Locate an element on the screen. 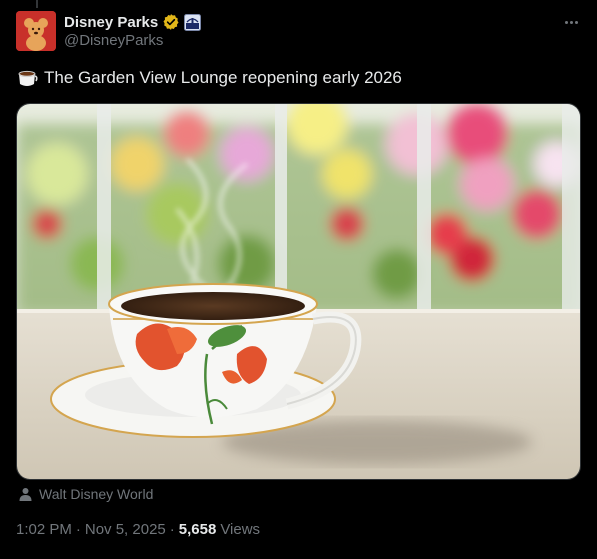 The width and height of the screenshot is (597, 559). post-time: 1:02 PM is located at coordinates (44, 529).